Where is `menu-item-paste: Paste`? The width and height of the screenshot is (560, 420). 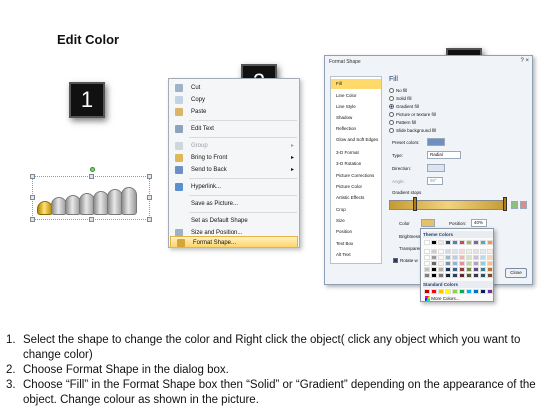 menu-item-paste: Paste is located at coordinates (234, 112).